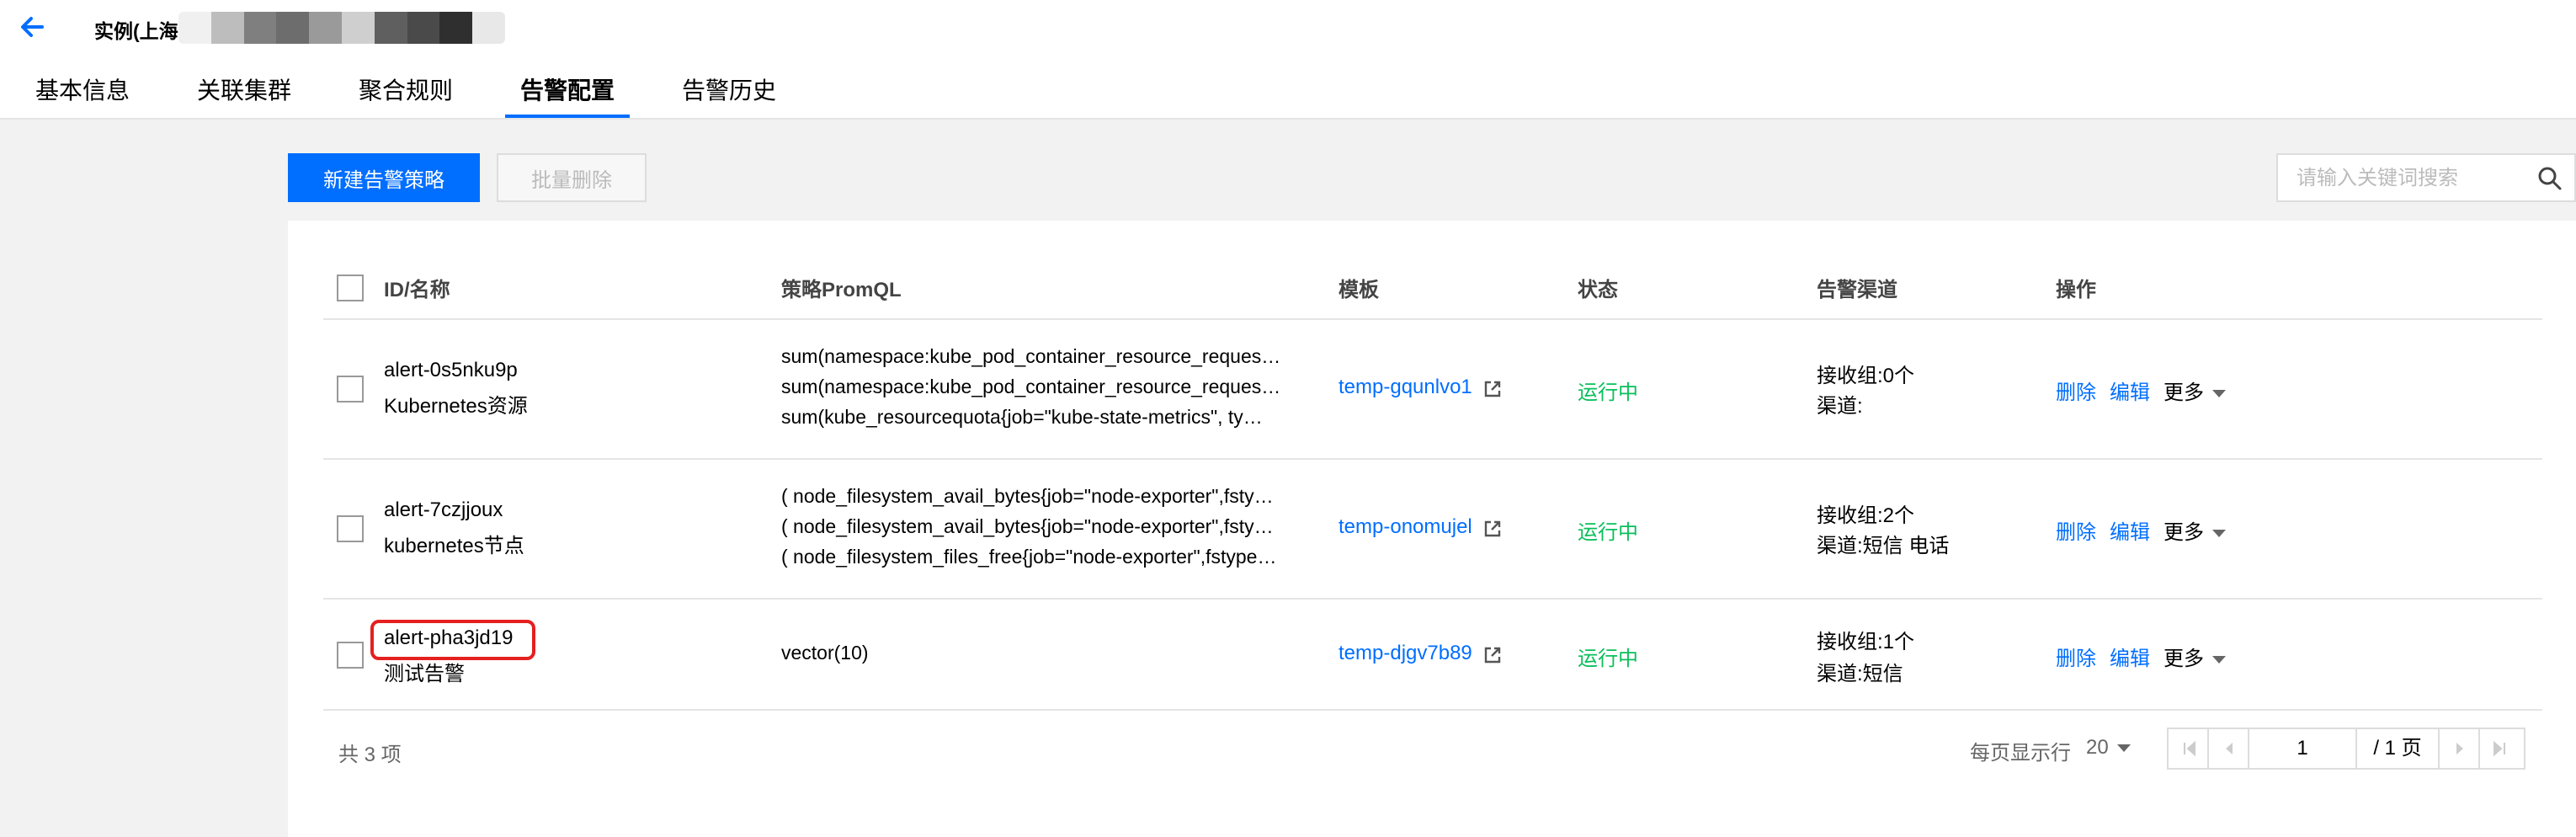 Image resolution: width=2576 pixels, height=837 pixels. What do you see at coordinates (1406, 388) in the screenshot?
I see `template-link: temp-gqunlvo1` at bounding box center [1406, 388].